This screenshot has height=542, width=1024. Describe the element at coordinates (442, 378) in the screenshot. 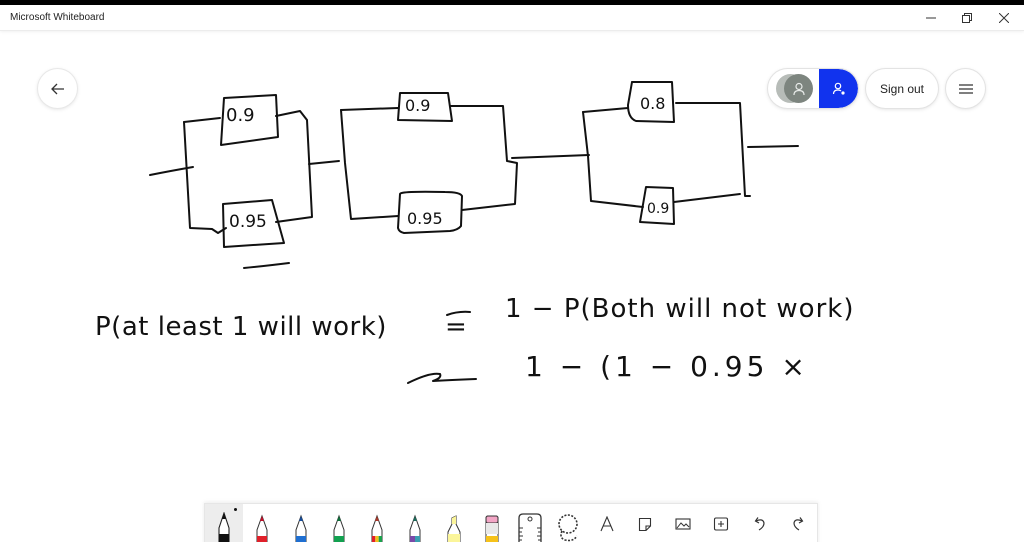

I see `equals-mark` at that location.